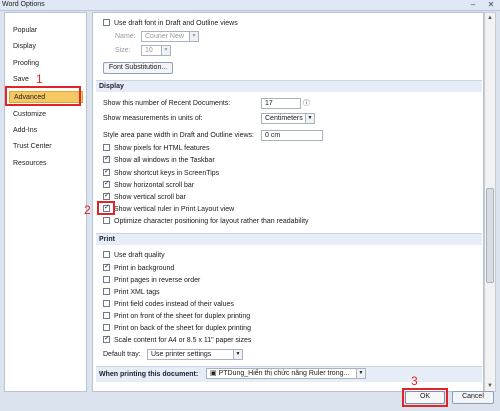 The height and width of the screenshot is (411, 500). Describe the element at coordinates (161, 173) in the screenshot. I see `display-option-shortcut-keys: Show shortcut keys in ScreenTips` at that location.